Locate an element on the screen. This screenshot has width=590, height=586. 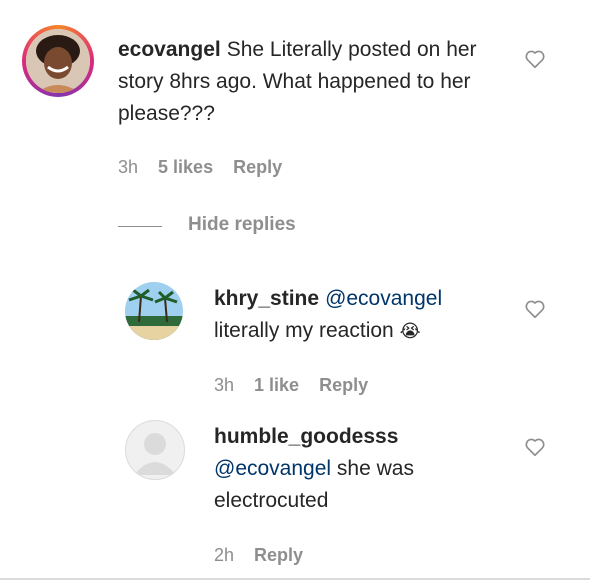
comment-reply-button: Reply is located at coordinates (257, 167).